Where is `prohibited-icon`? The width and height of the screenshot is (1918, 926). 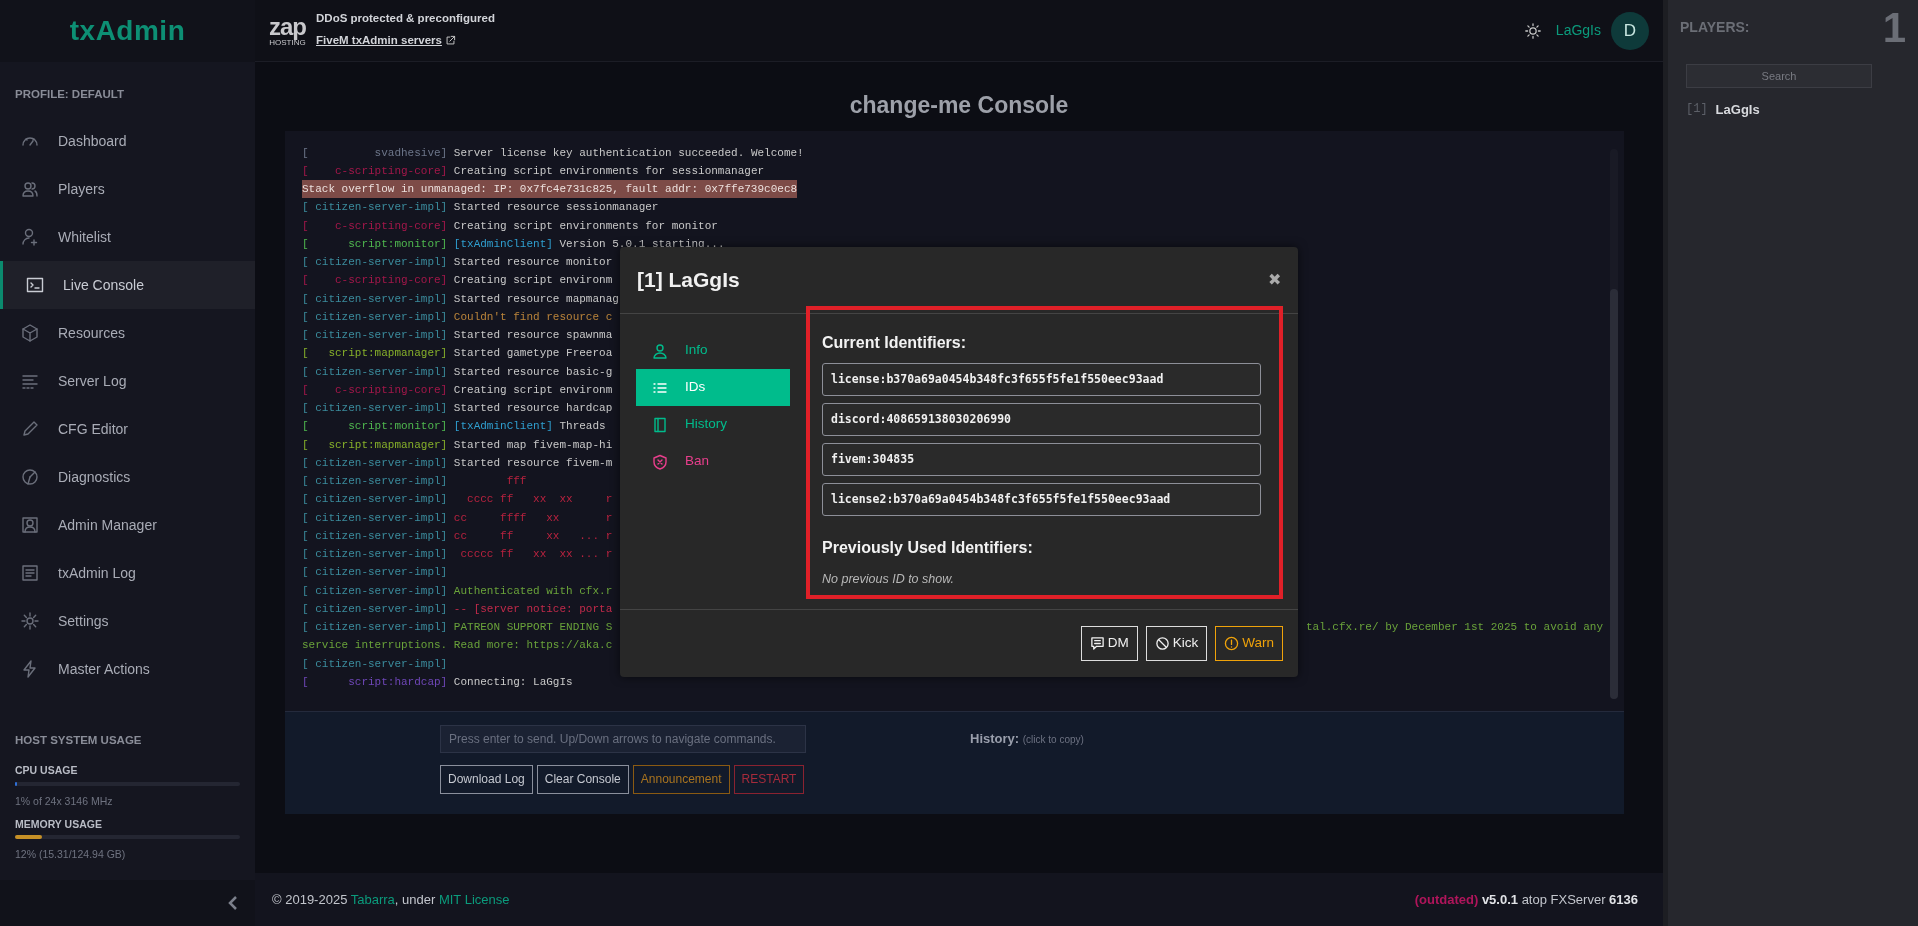 prohibited-icon is located at coordinates (1162, 643).